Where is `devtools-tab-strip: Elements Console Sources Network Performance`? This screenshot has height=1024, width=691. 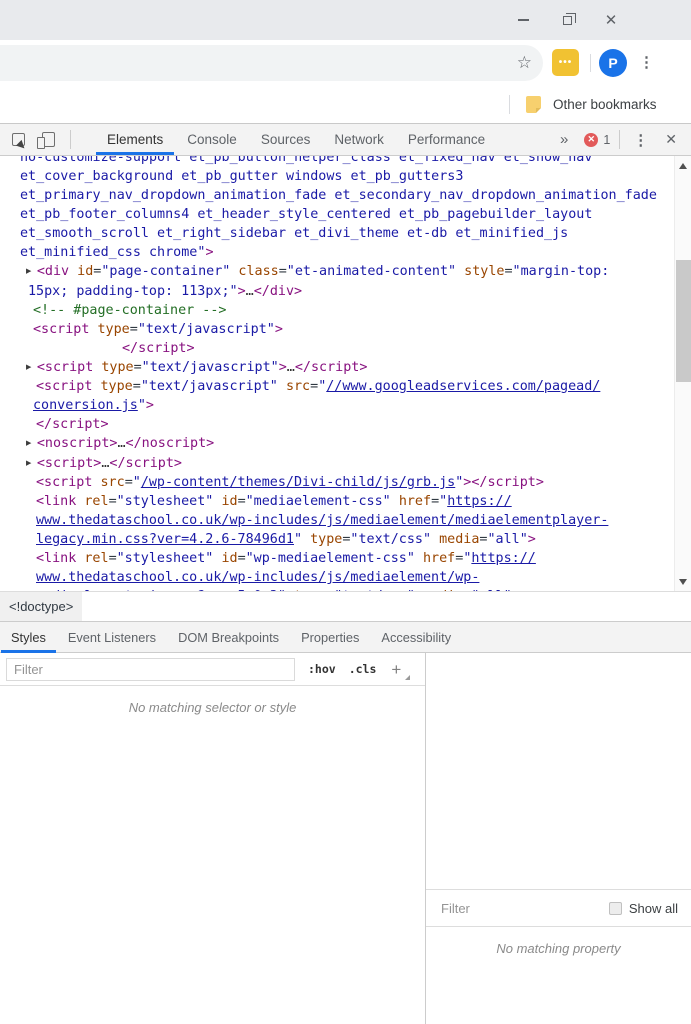 devtools-tab-strip: Elements Console Sources Network Performance is located at coordinates (296, 139).